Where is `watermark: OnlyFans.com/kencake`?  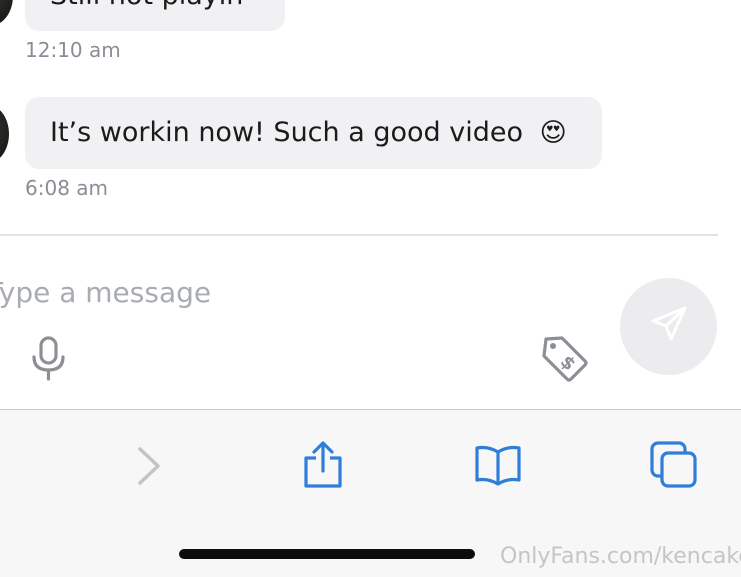 watermark: OnlyFans.com/kencake is located at coordinates (620, 556).